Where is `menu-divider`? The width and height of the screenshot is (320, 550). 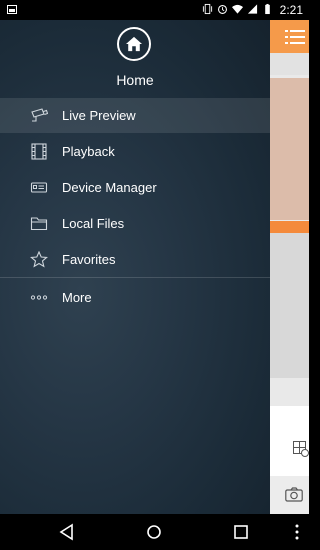
menu-divider is located at coordinates (135, 277).